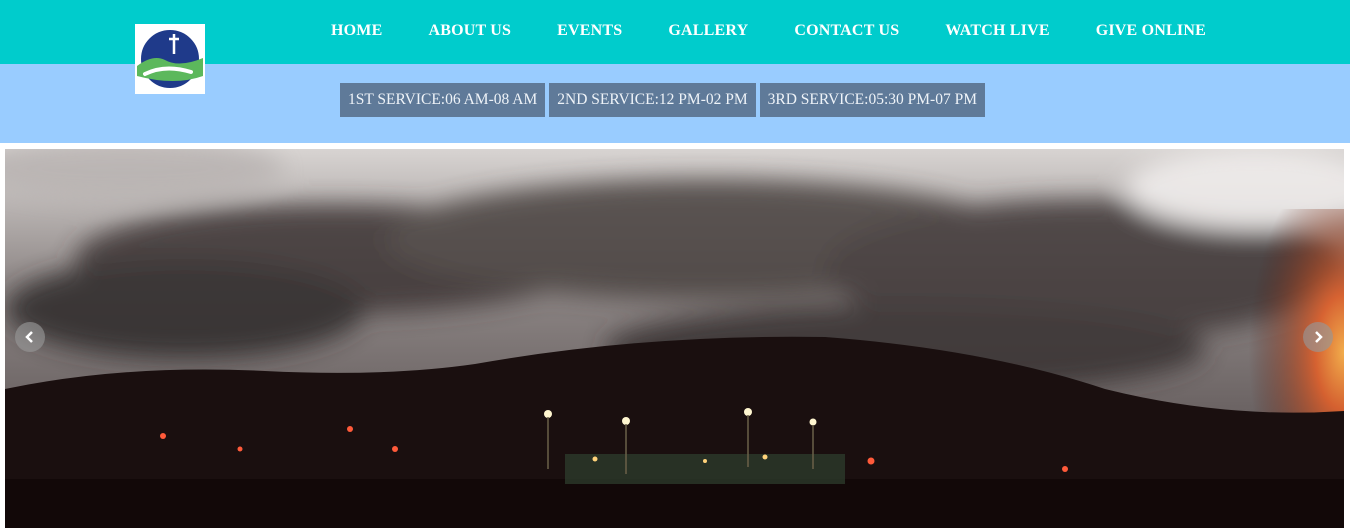 The image size is (1350, 528). Describe the element at coordinates (846, 20) in the screenshot. I see `nav-contact-us: CONTACT US` at that location.